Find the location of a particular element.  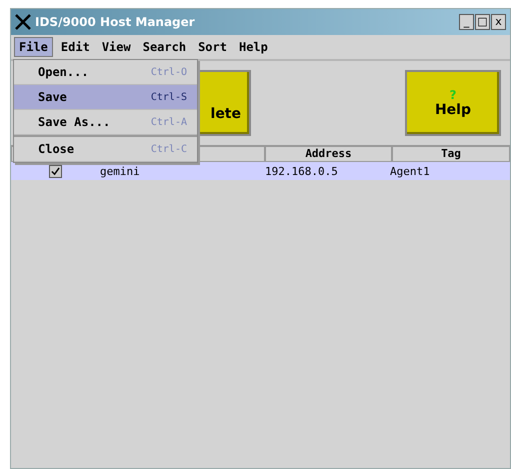

question-mark-icon: ? is located at coordinates (453, 95).